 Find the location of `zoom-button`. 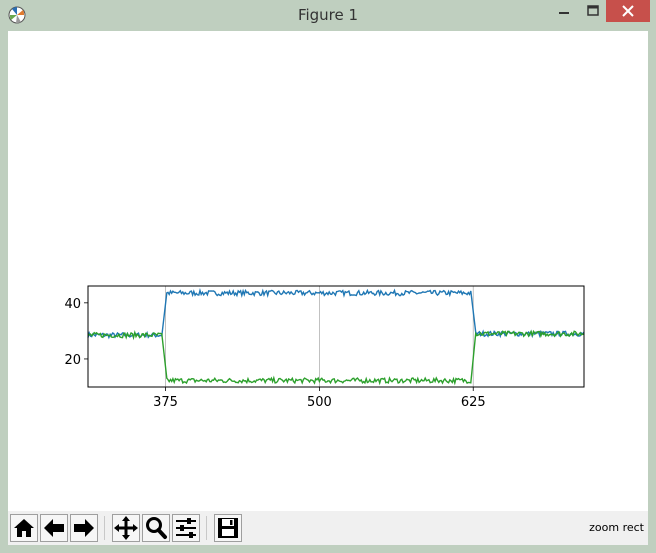

zoom-button is located at coordinates (156, 528).